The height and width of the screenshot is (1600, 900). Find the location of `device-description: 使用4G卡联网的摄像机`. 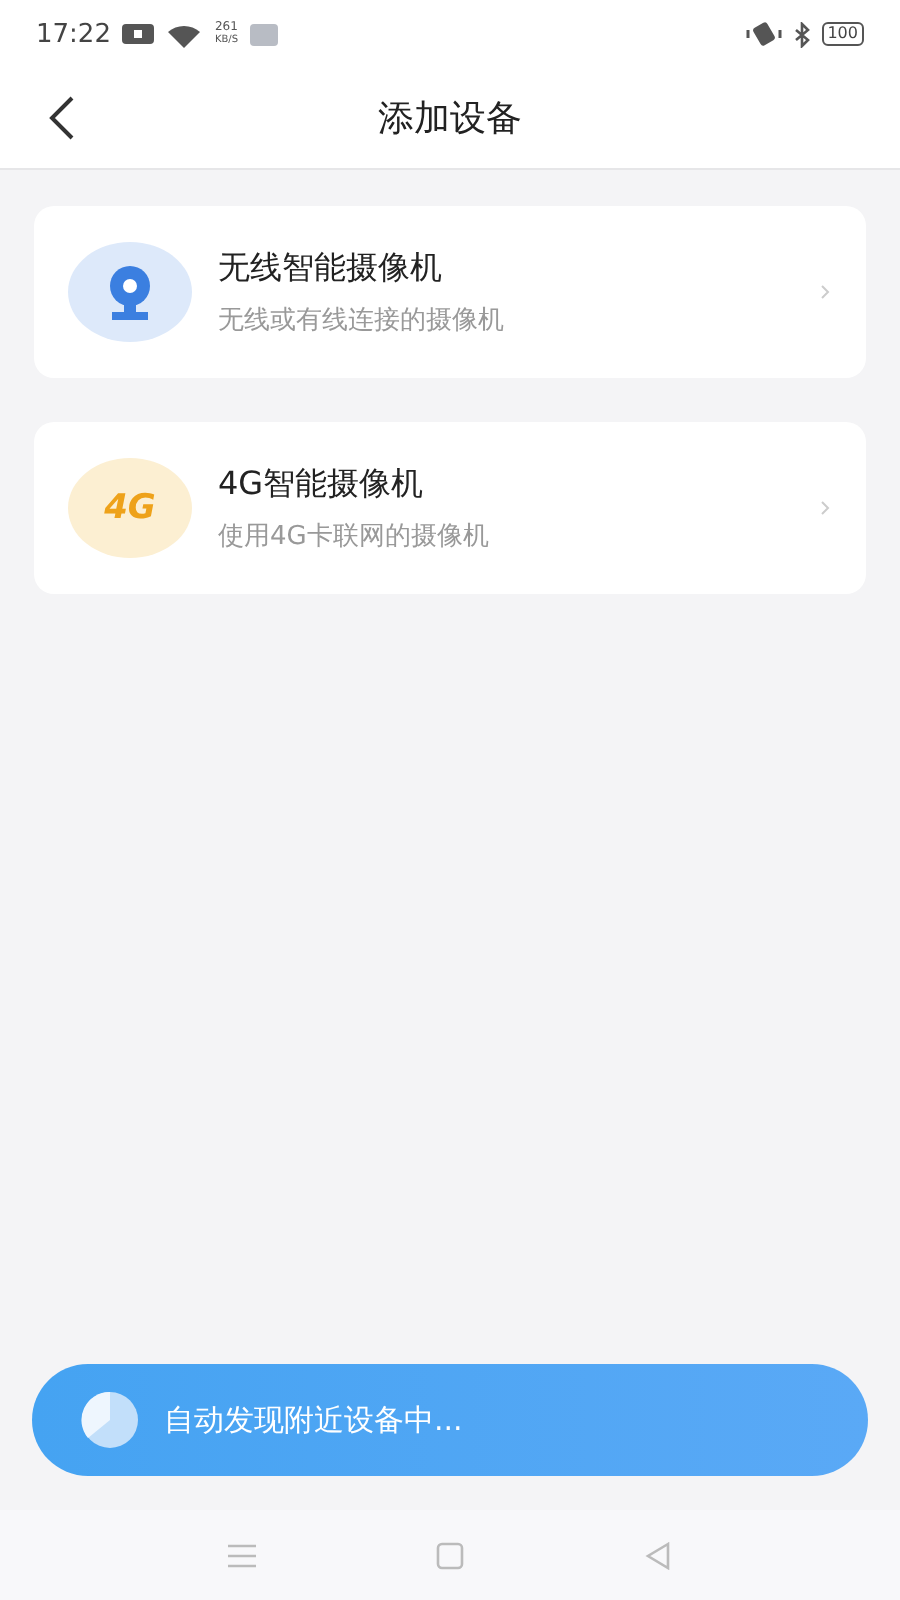

device-description: 使用4G卡联网的摄像机 is located at coordinates (354, 536).